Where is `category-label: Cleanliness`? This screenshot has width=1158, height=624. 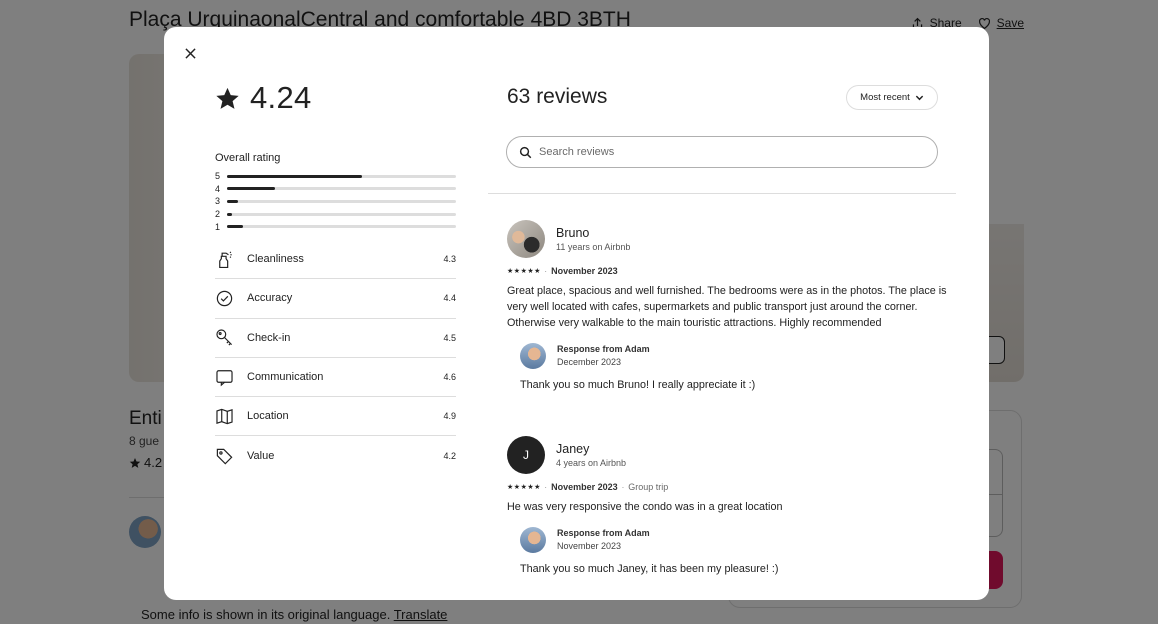
category-label: Cleanliness is located at coordinates (275, 259).